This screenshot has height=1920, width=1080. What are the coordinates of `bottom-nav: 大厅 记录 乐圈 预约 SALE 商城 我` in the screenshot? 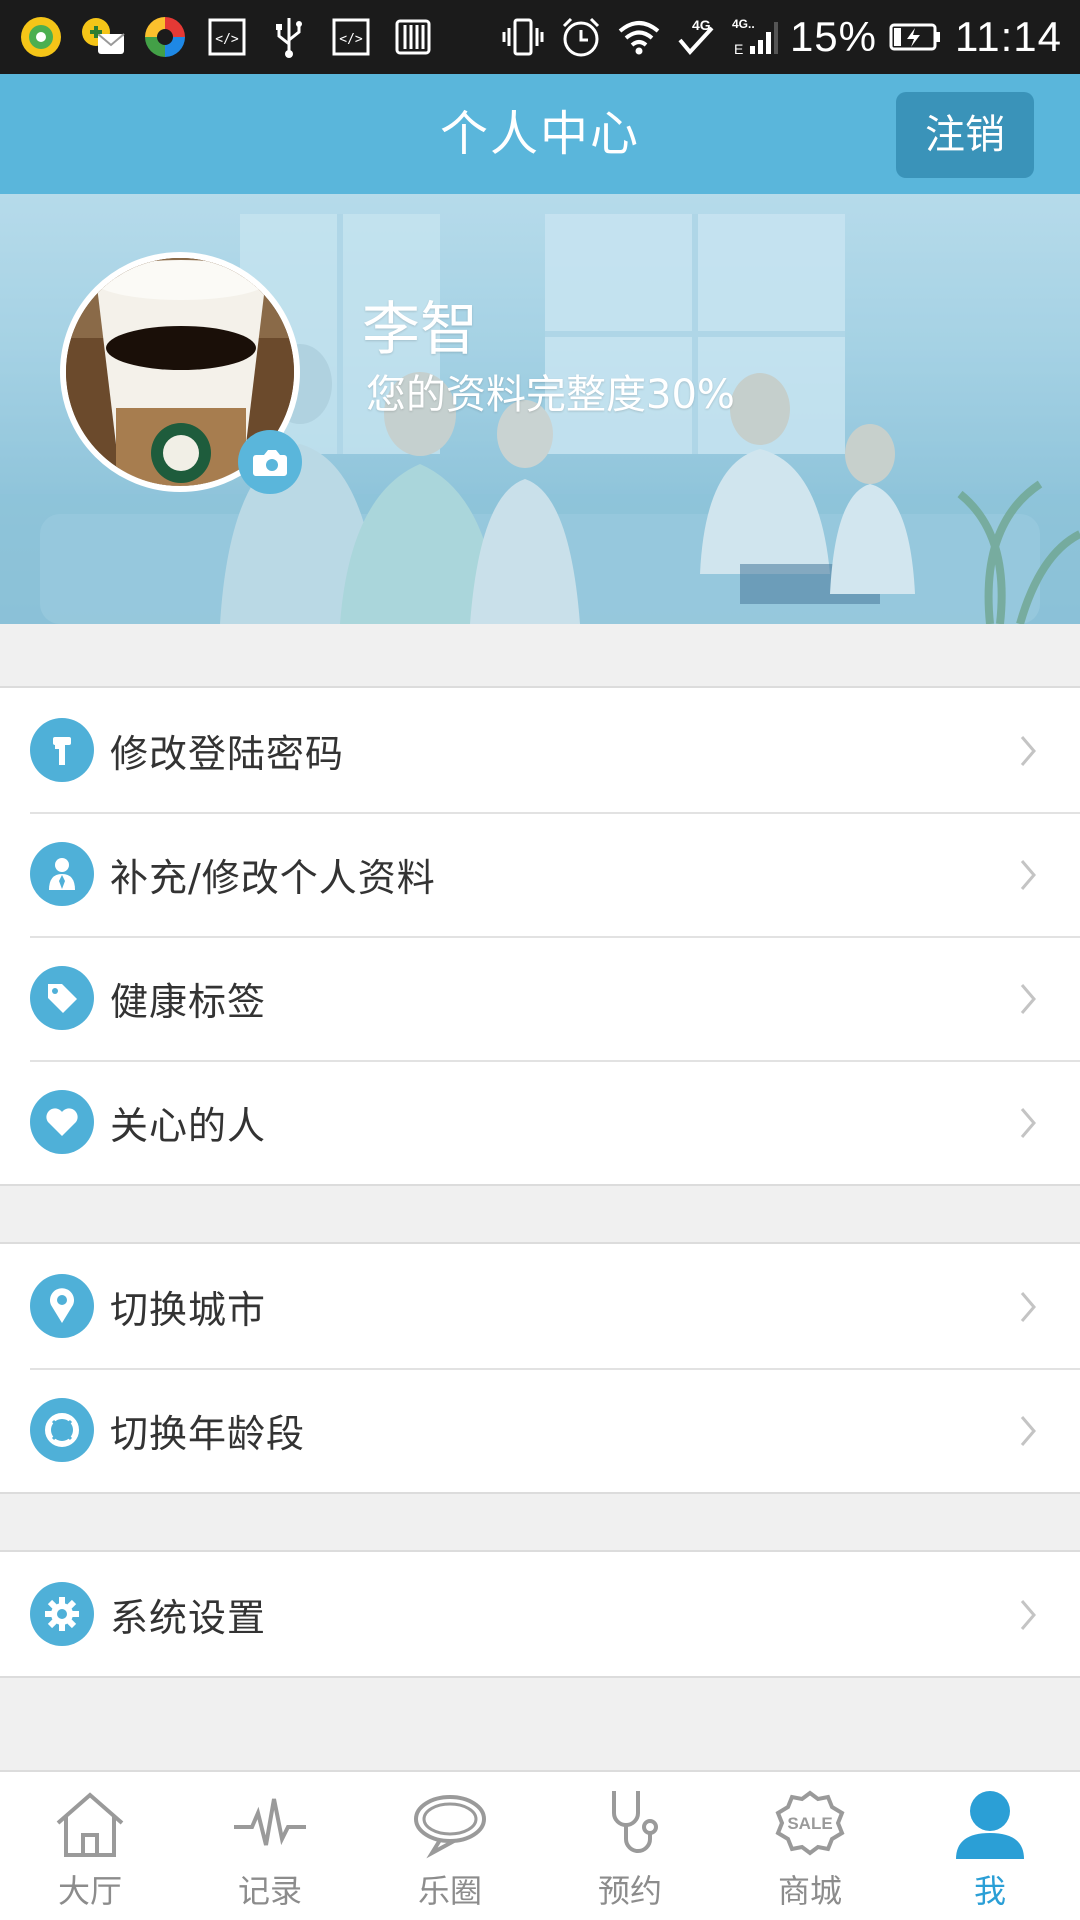 It's located at (540, 1845).